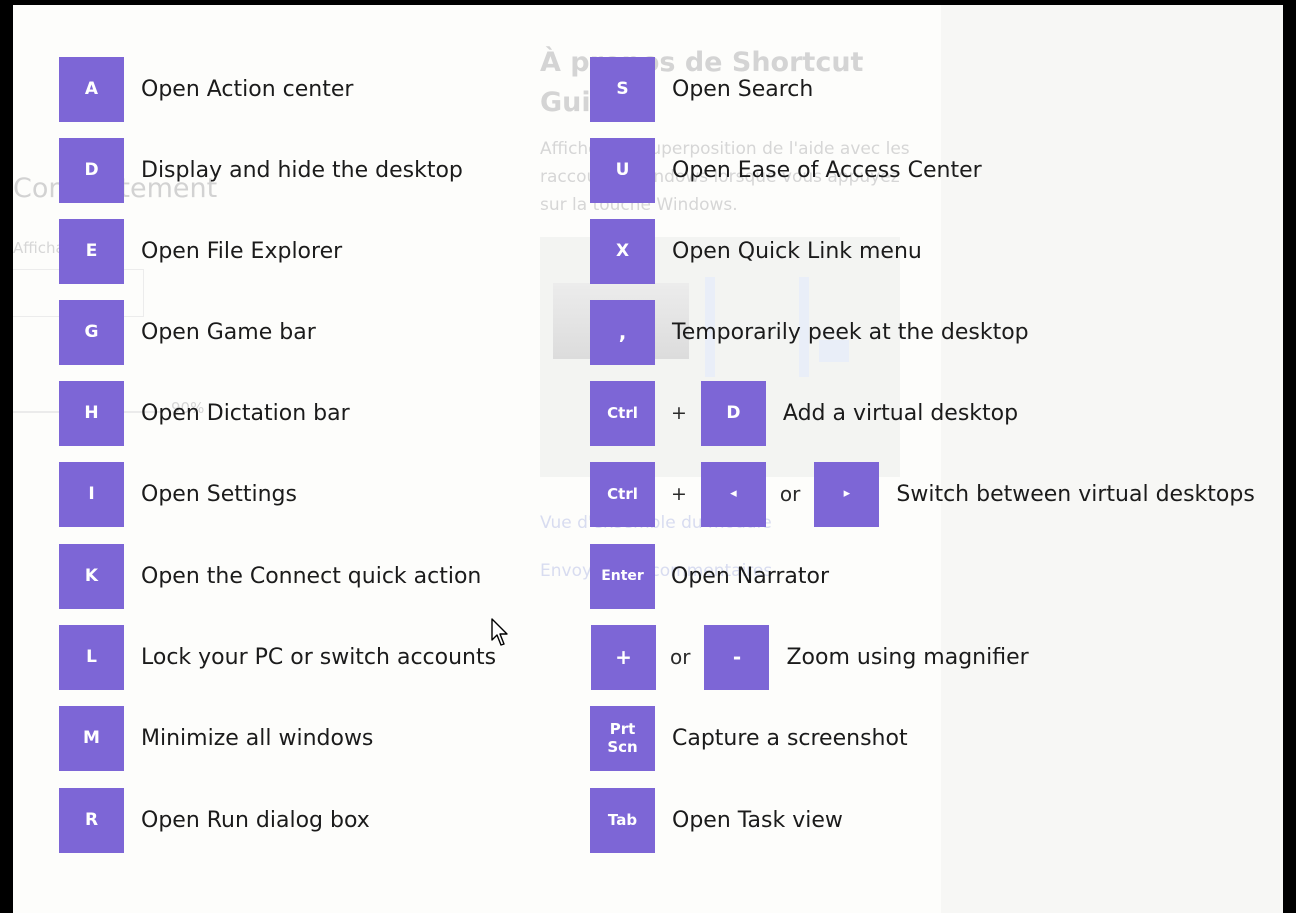 This screenshot has width=1296, height=913. What do you see at coordinates (247, 89) in the screenshot?
I see `shortcut-description: Open Action center` at bounding box center [247, 89].